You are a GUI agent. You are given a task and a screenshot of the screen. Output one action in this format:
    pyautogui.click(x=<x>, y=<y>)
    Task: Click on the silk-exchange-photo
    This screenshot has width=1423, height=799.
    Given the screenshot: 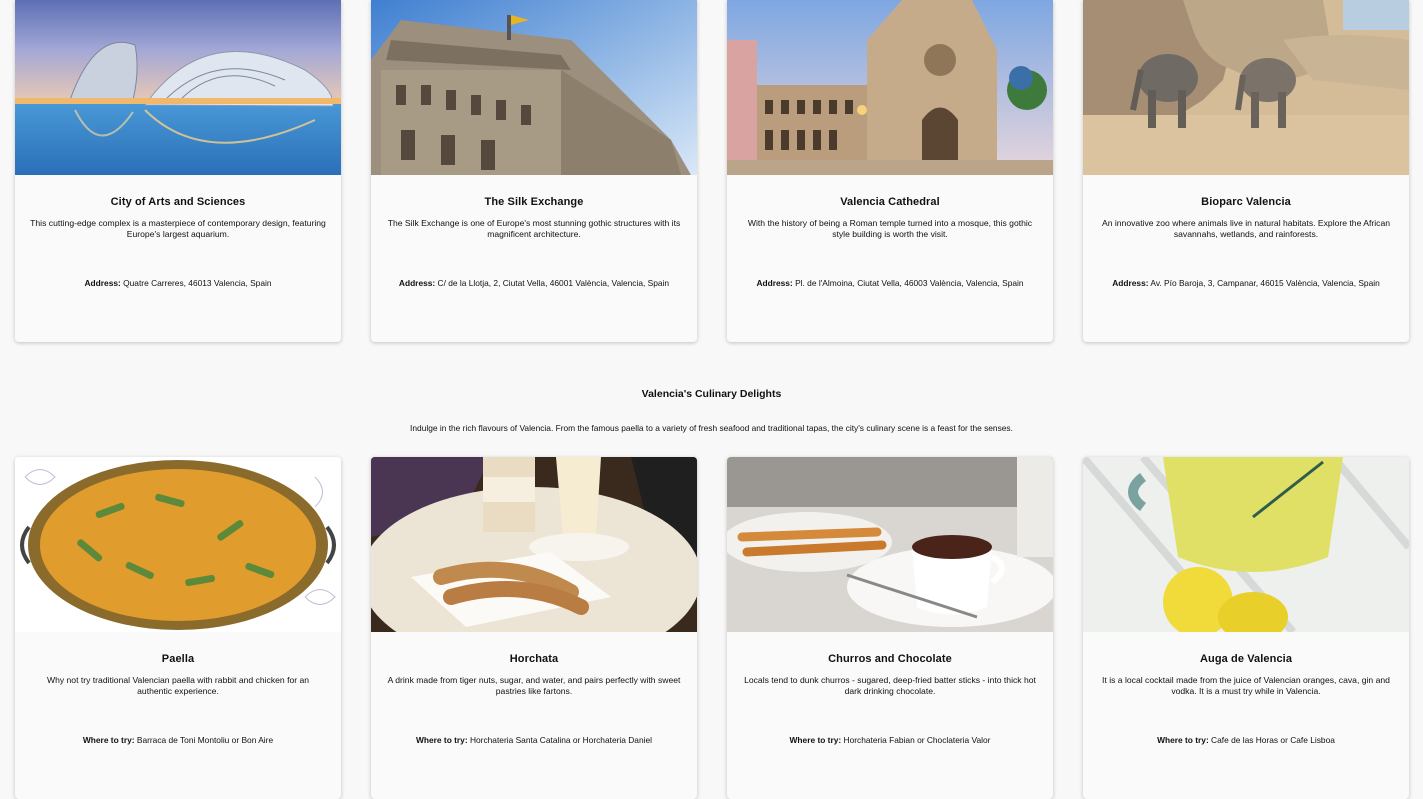 What is the action you would take?
    pyautogui.click(x=534, y=87)
    